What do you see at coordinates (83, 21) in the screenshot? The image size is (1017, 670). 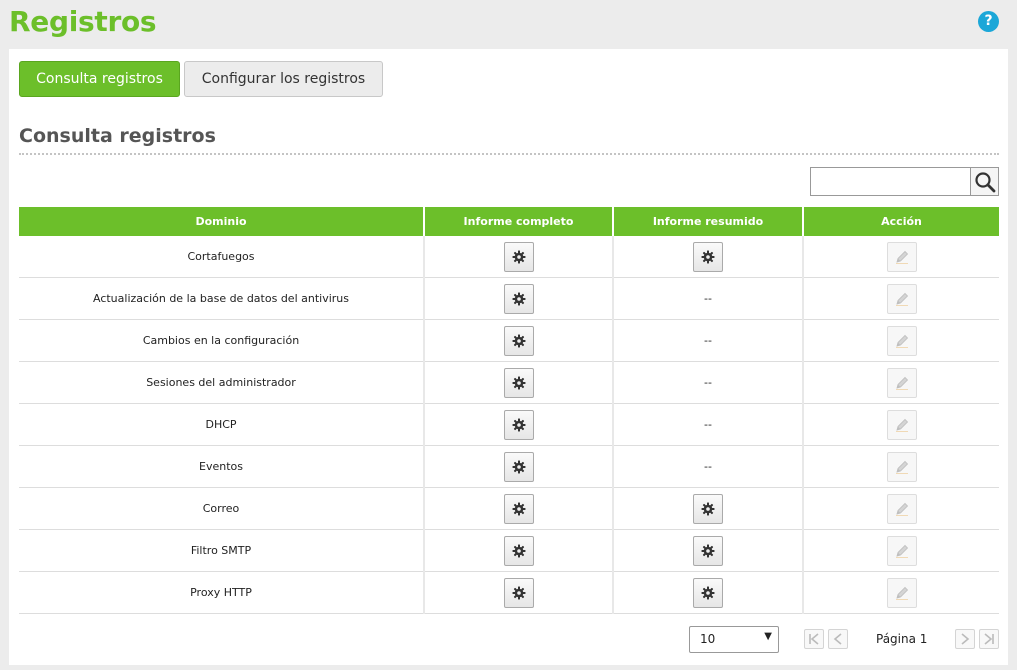 I see `page-title: Registros` at bounding box center [83, 21].